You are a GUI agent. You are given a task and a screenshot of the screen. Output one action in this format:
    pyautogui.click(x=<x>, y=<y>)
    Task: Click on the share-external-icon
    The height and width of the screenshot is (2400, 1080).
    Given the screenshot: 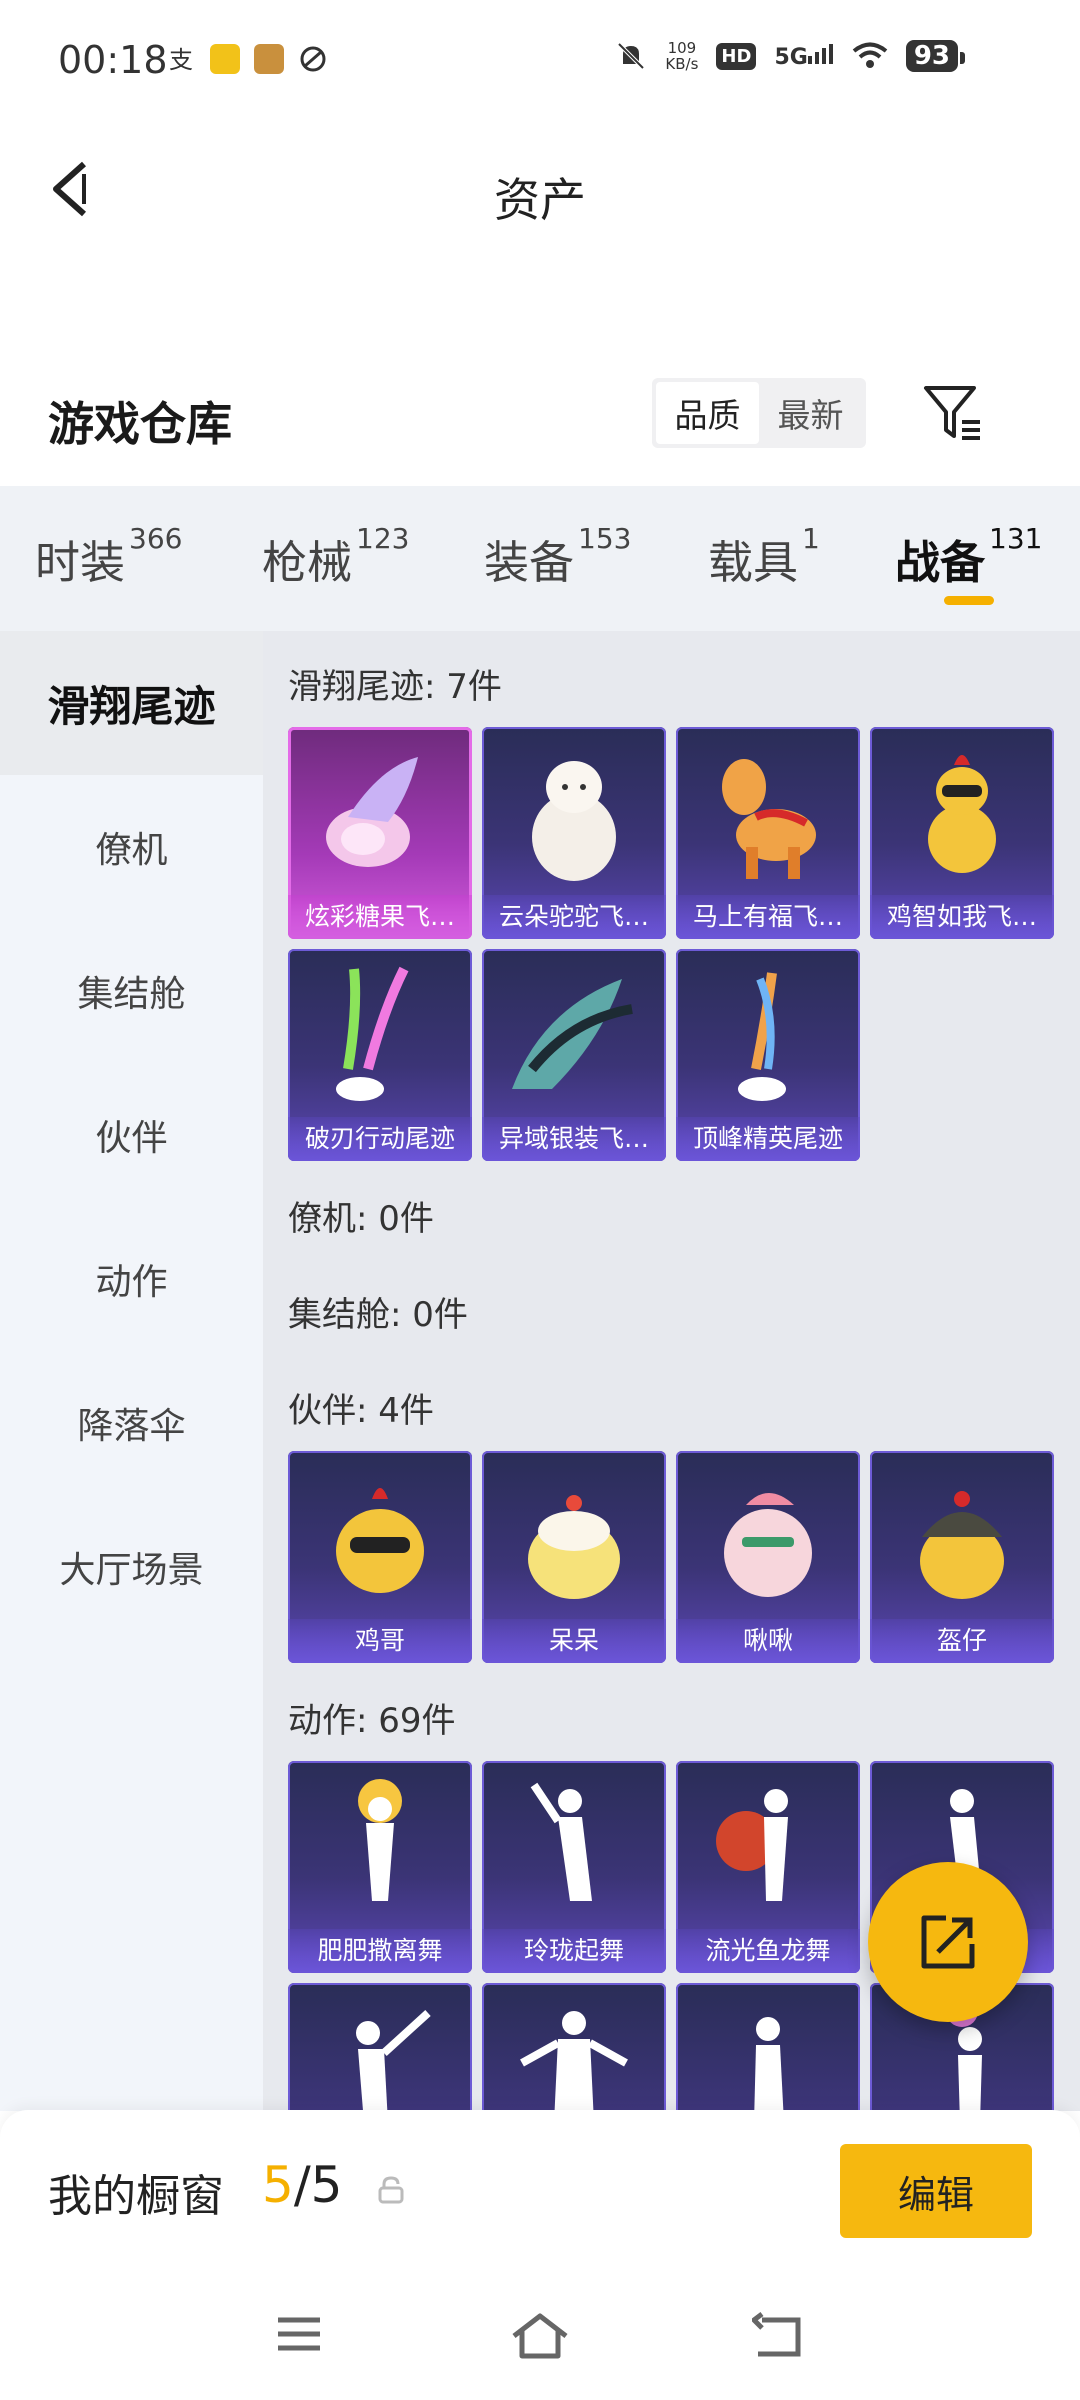 What is the action you would take?
    pyautogui.click(x=948, y=1942)
    